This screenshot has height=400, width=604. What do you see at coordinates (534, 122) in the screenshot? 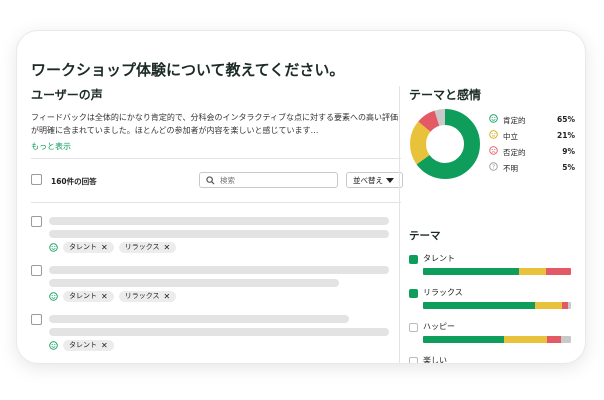
I see `legend-item-positive: 肯定的 65%` at bounding box center [534, 122].